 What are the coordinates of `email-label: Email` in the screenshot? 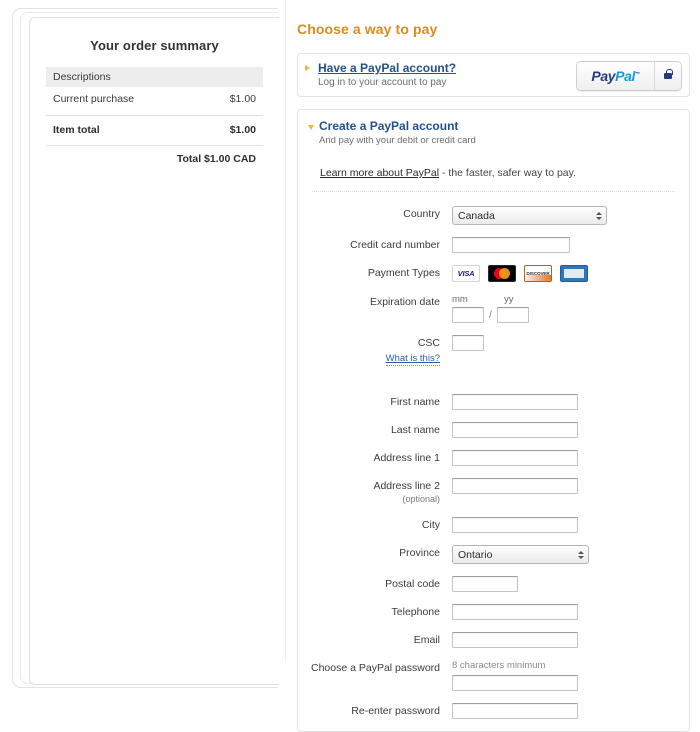 It's located at (426, 640).